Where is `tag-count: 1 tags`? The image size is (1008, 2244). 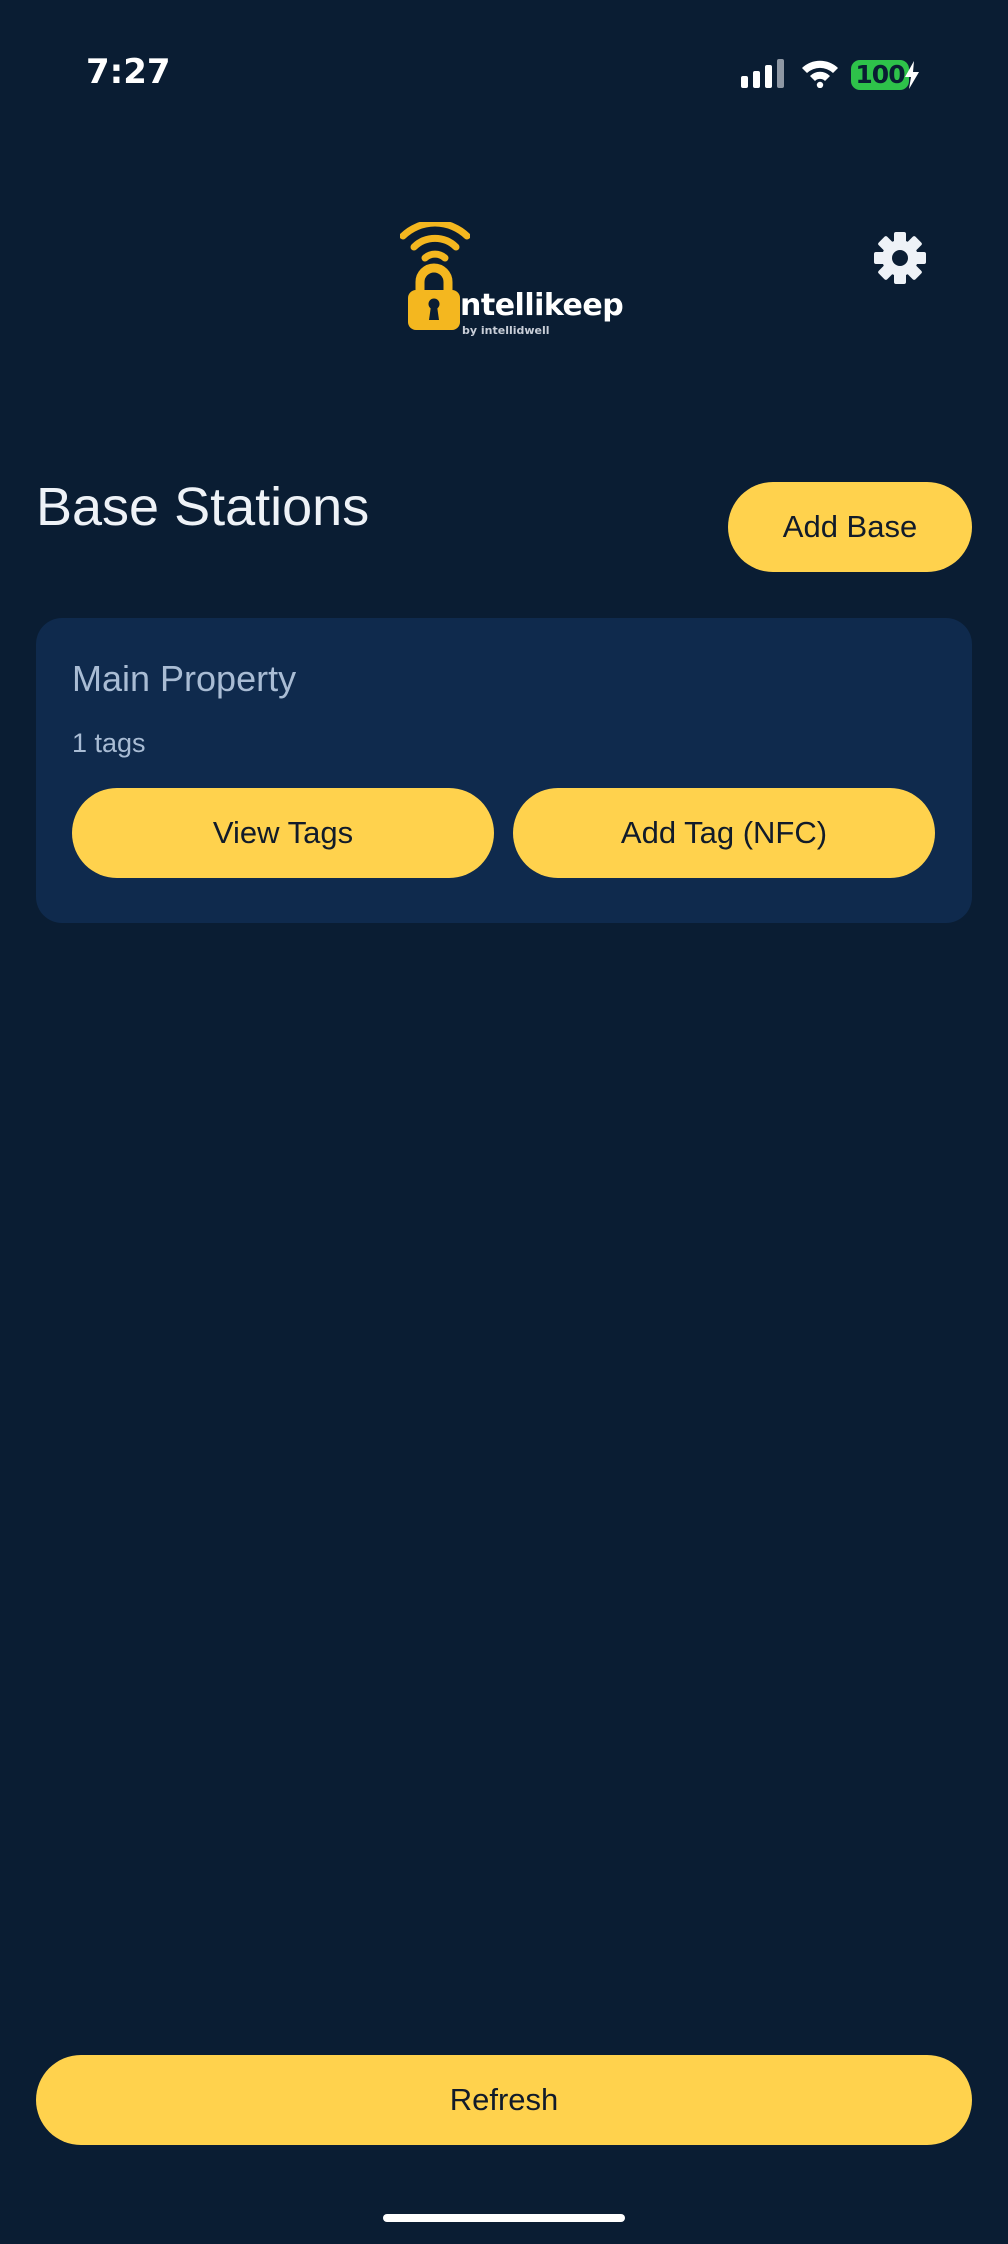
tag-count: 1 tags is located at coordinates (109, 743).